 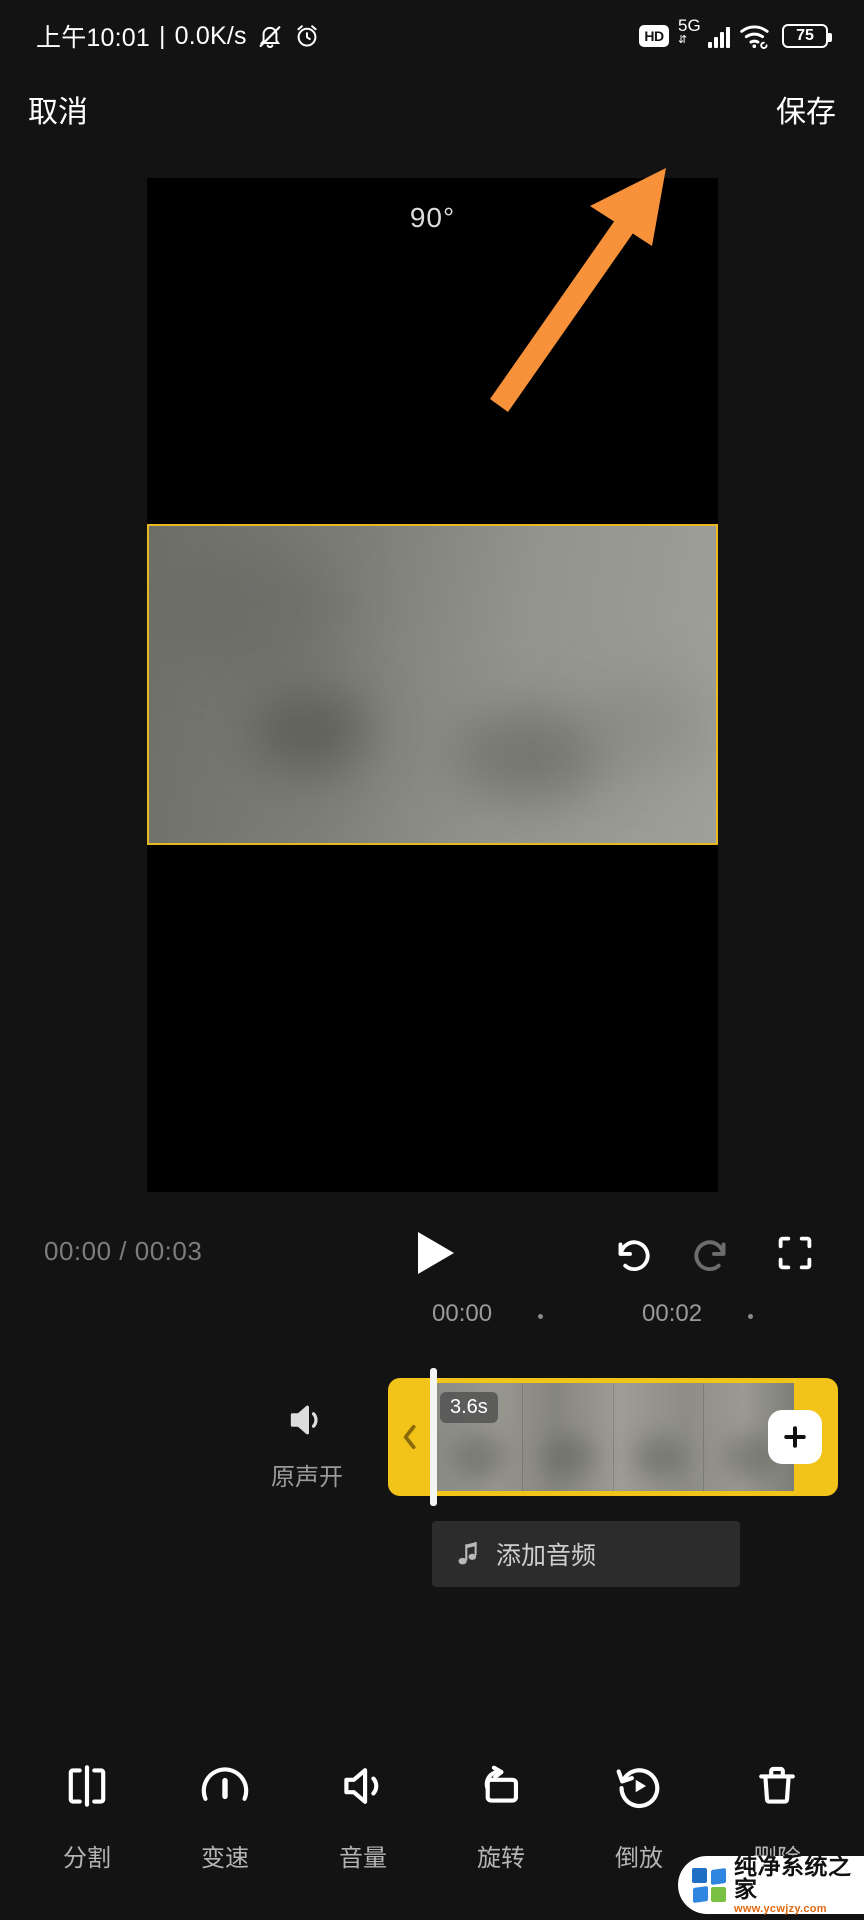 I want to click on tool-rotate: 旋转, so click(x=501, y=1816).